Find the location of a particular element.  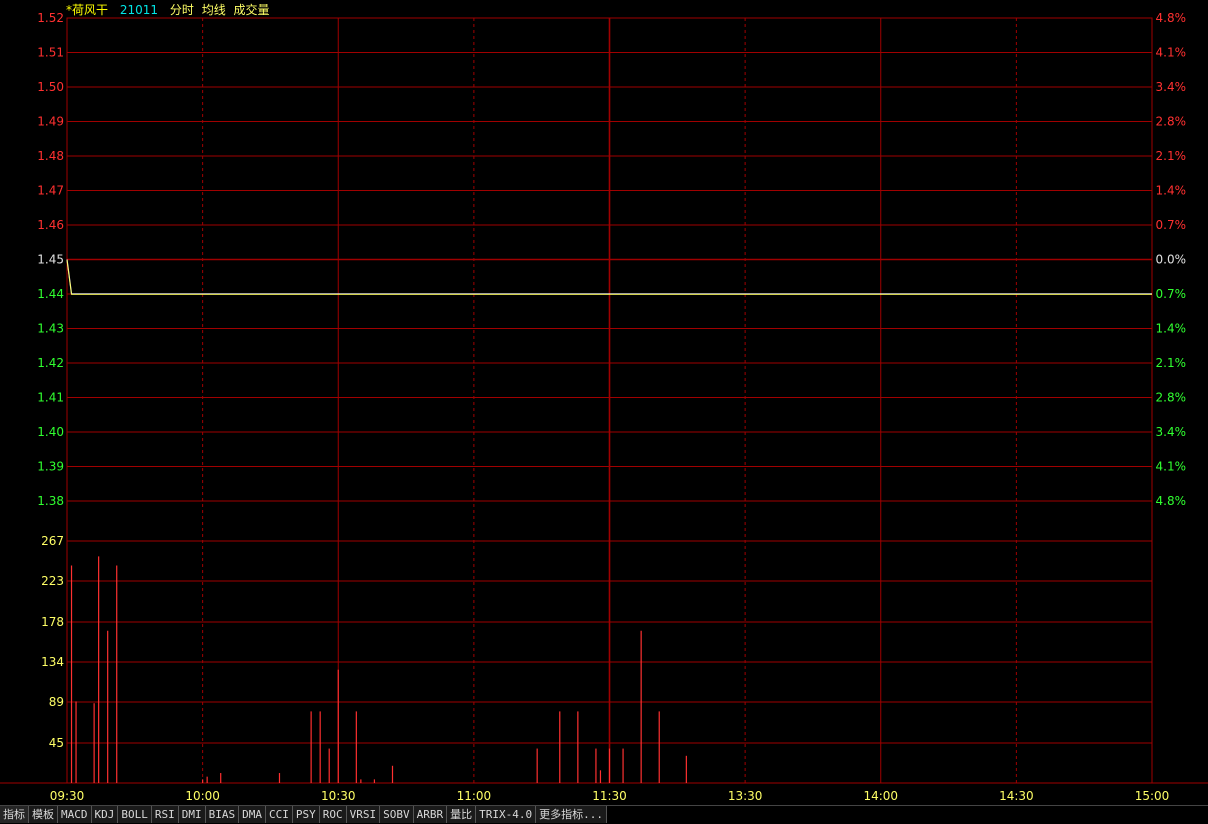

price-tick-label: 1.42 is located at coordinates (50, 363).